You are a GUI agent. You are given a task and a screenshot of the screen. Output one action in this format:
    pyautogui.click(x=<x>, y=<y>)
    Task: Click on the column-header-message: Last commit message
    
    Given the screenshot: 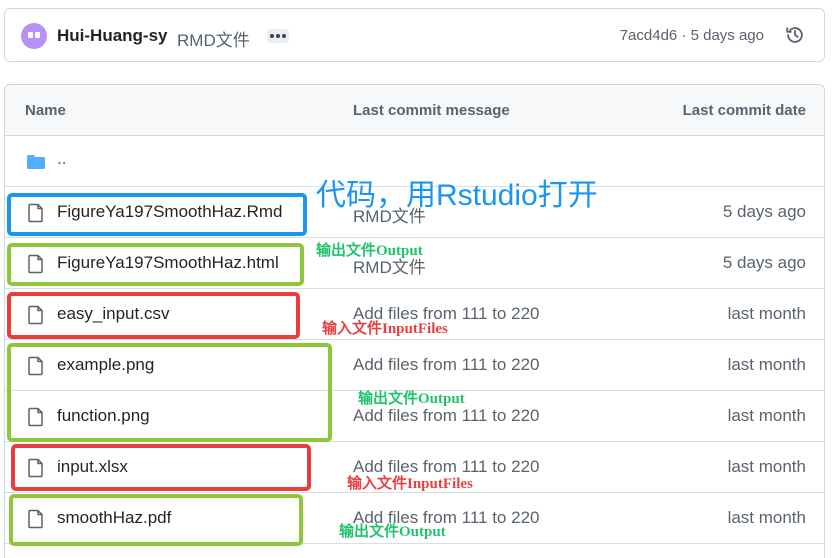 What is the action you would take?
    pyautogui.click(x=431, y=110)
    